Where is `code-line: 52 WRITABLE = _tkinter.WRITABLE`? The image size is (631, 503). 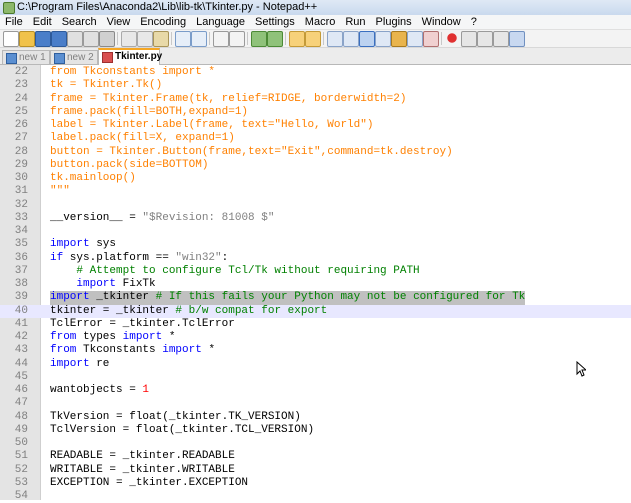 code-line: 52 WRITABLE = _tkinter.WRITABLE is located at coordinates (315, 470).